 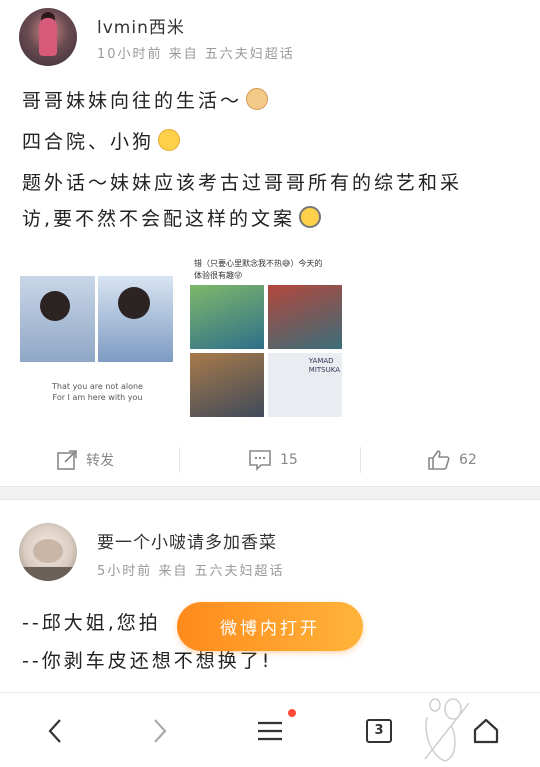 I want to click on username: 要一个小啵请多加香菜, so click(x=187, y=540).